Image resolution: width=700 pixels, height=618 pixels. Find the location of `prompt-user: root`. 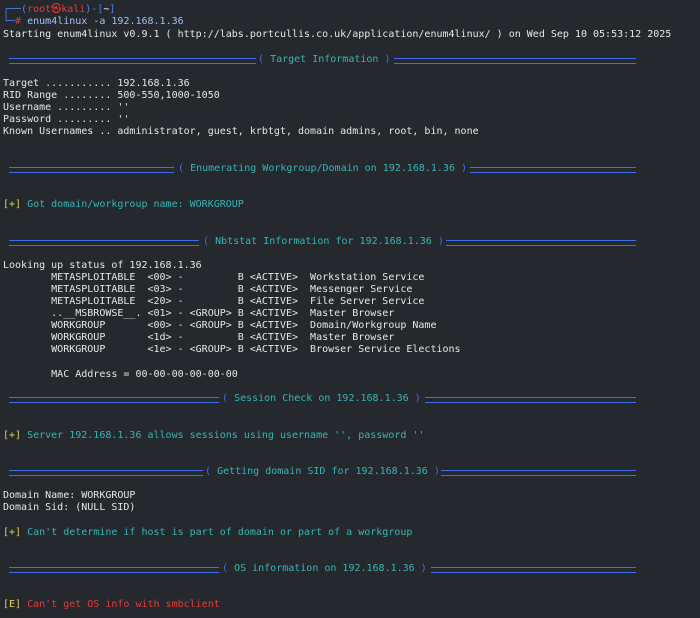

prompt-user: root is located at coordinates (39, 9).